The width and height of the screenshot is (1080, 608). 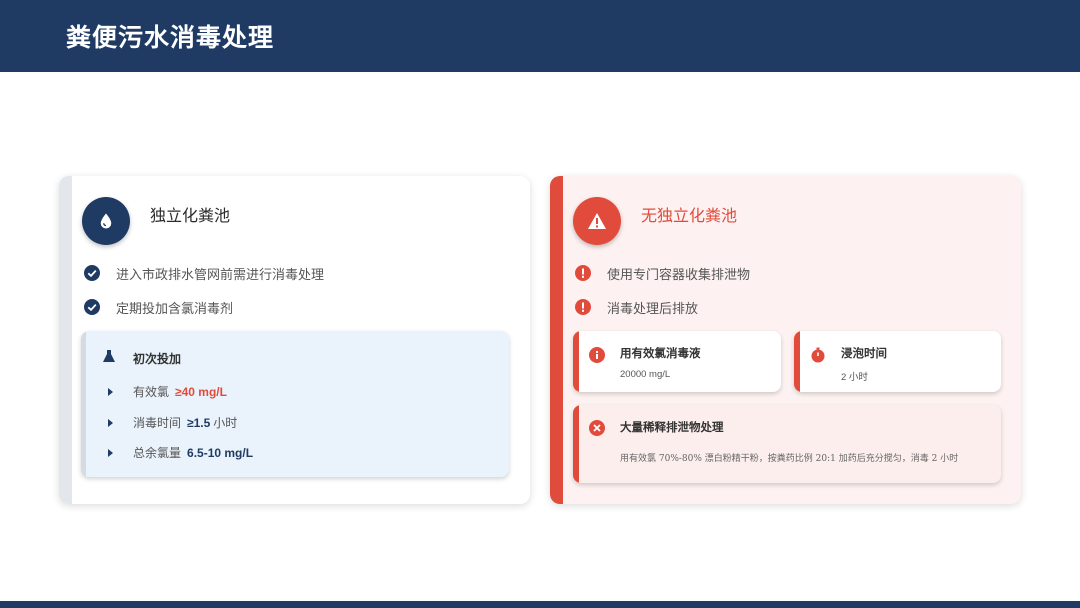 What do you see at coordinates (653, 309) in the screenshot?
I see `alert-item-text: 消毒处理后排放` at bounding box center [653, 309].